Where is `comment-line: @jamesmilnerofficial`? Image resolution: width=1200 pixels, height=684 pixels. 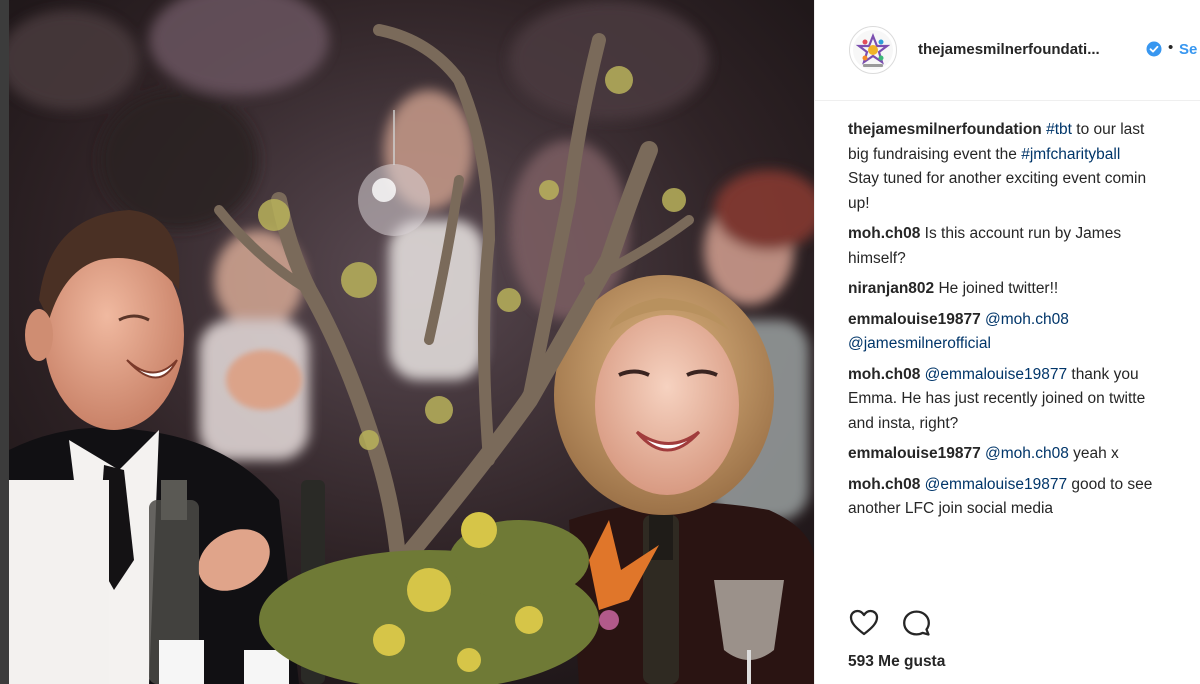 comment-line: @jamesmilnerofficial is located at coordinates (1024, 344).